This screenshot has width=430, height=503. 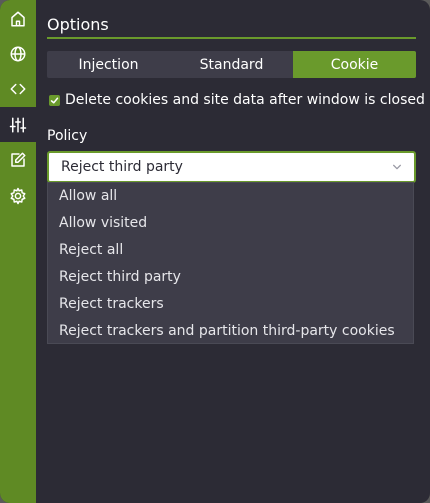 What do you see at coordinates (230, 277) in the screenshot?
I see `policy-option-reject-third-party: Reject third party` at bounding box center [230, 277].